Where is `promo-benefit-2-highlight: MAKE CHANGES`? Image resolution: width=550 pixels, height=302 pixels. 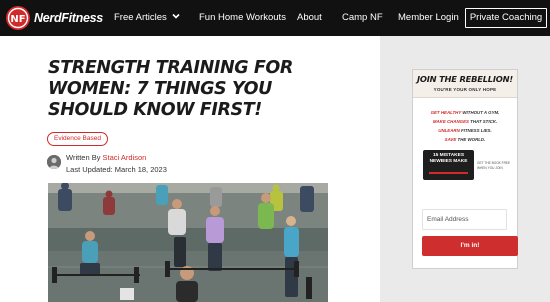
promo-benefit-2-highlight: MAKE CHANGES is located at coordinates (450, 121).